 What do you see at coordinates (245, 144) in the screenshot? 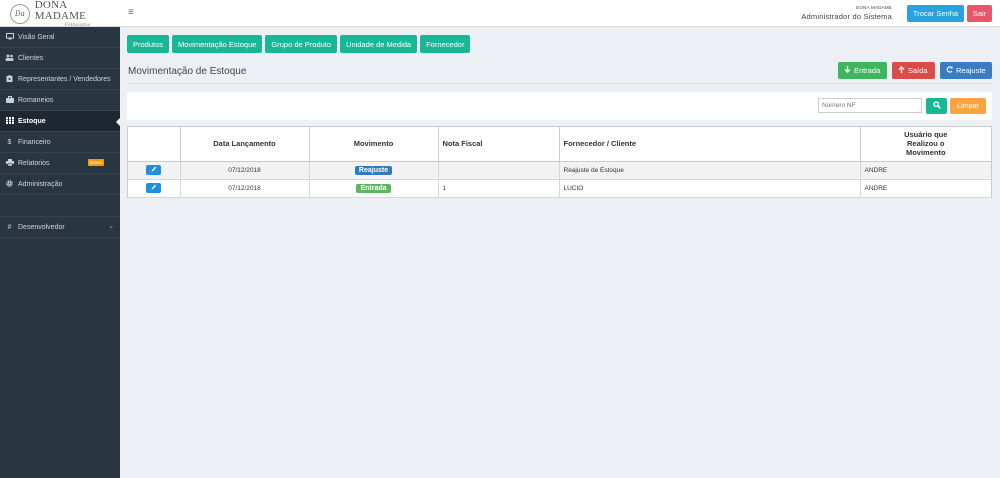
I see `col-data-lancamento: Data Lançamento` at bounding box center [245, 144].